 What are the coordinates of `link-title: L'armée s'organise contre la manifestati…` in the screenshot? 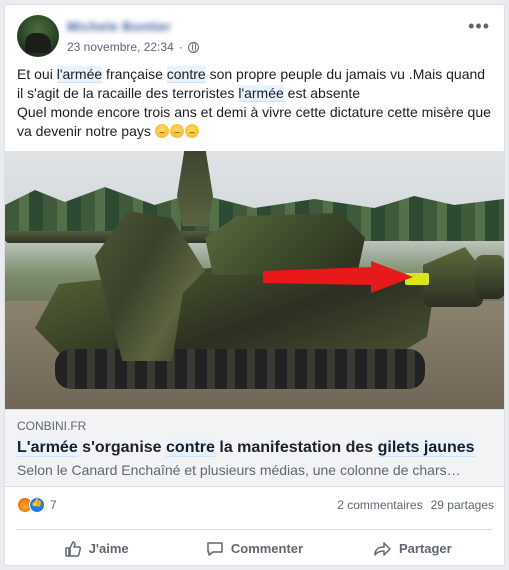 It's located at (254, 448).